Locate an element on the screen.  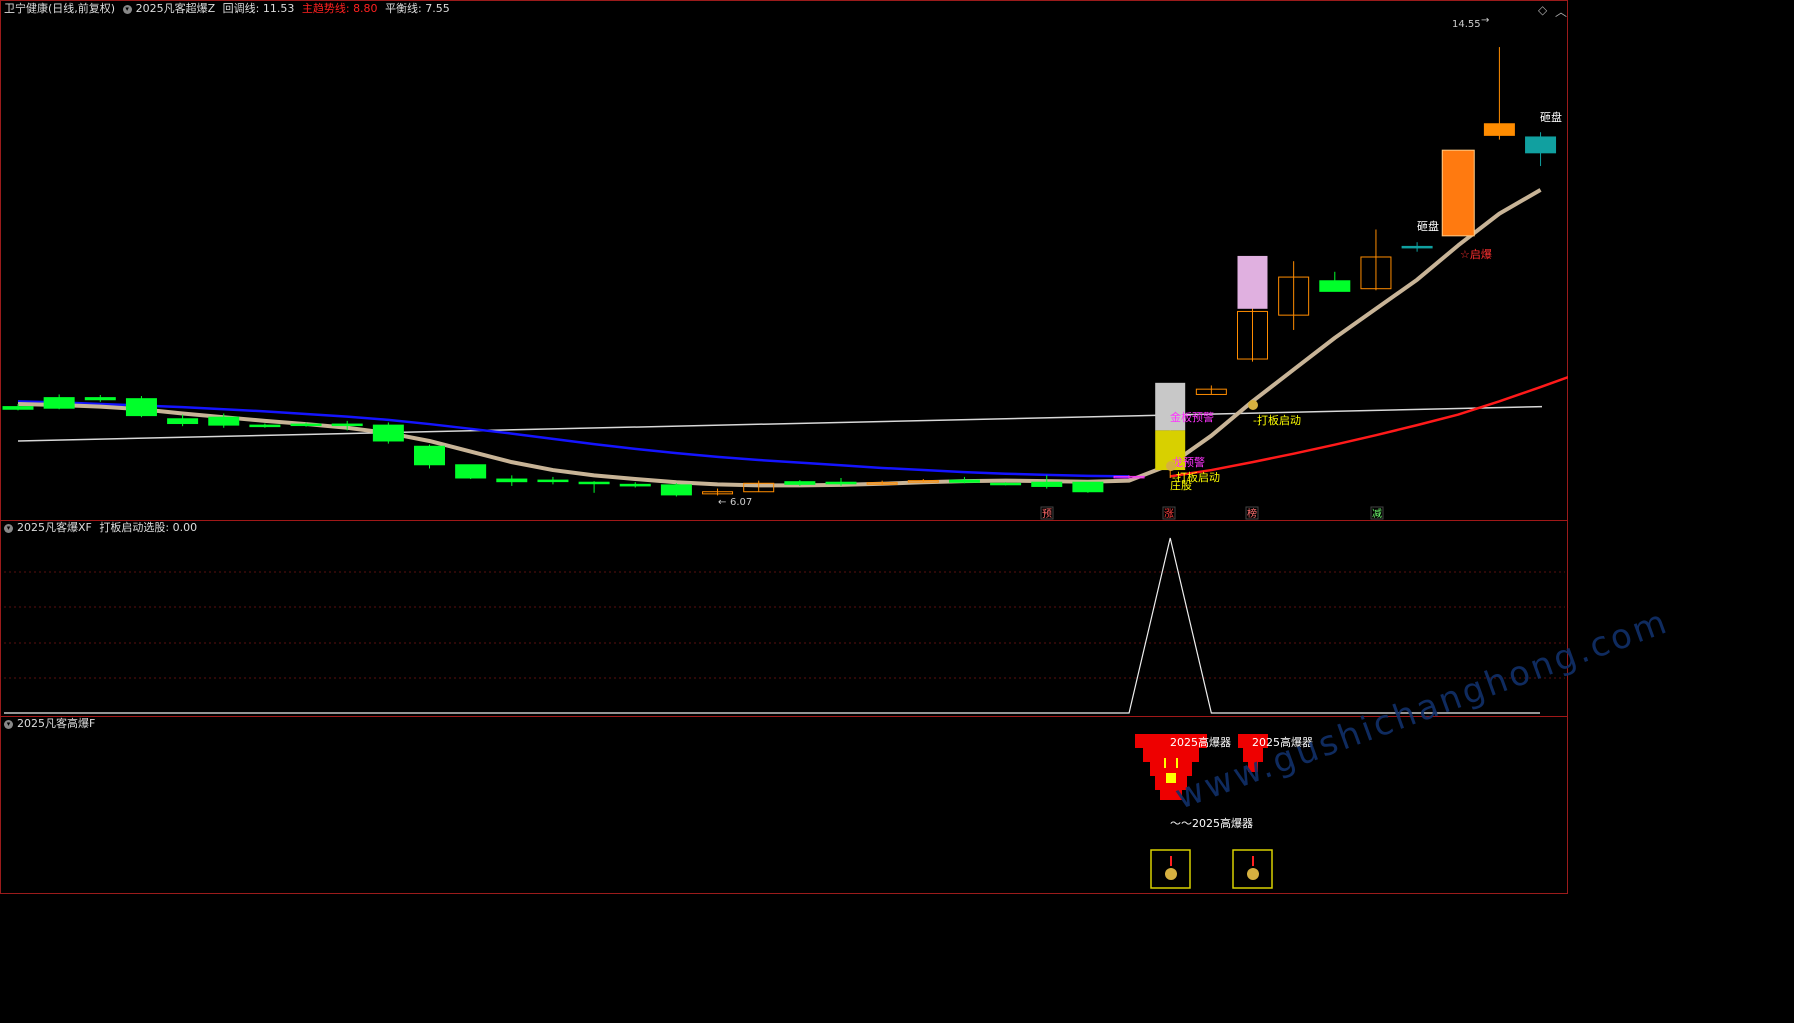
burst-label: ～～2025高爆器 is located at coordinates (1211, 823).